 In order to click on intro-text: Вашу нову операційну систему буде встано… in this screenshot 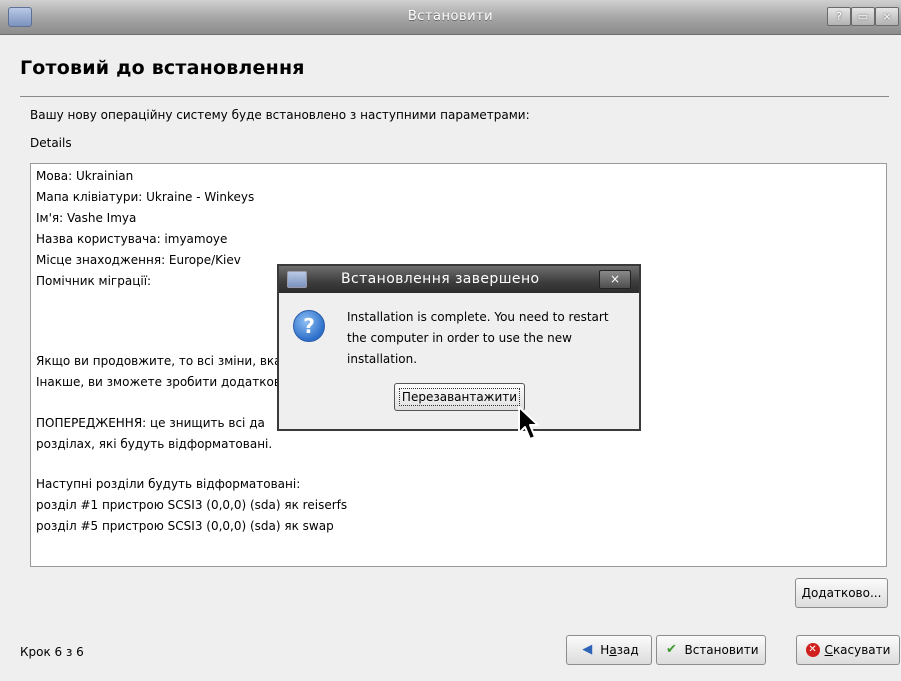, I will do `click(280, 115)`.